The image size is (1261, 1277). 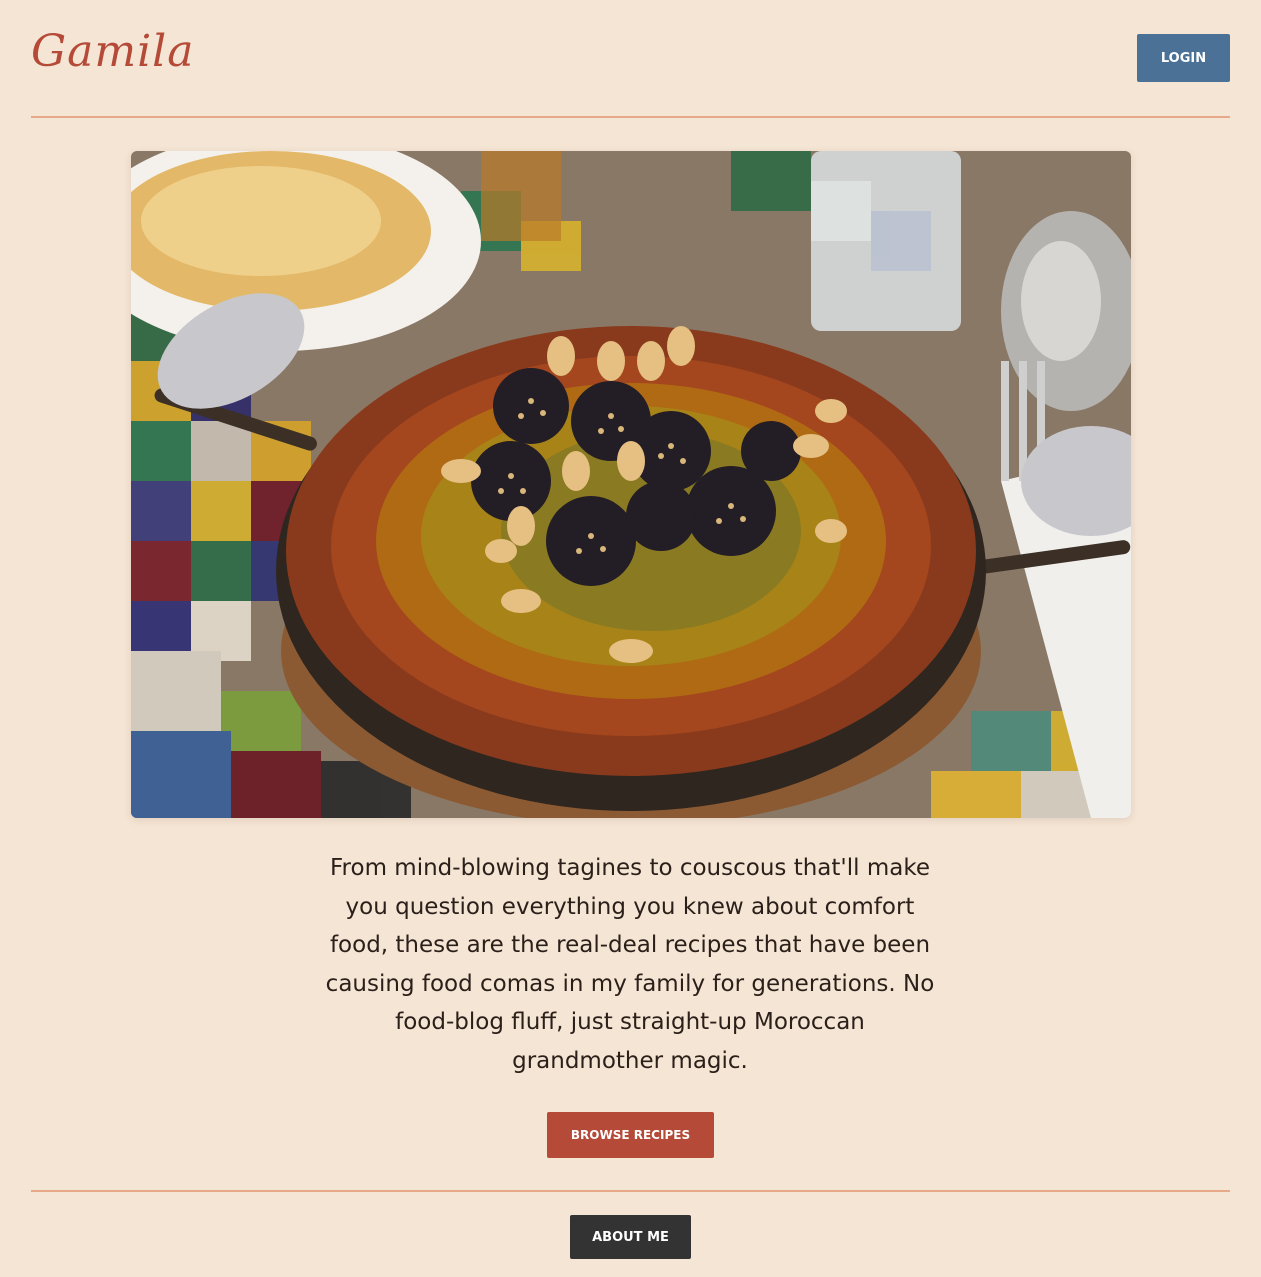 What do you see at coordinates (630, 1135) in the screenshot?
I see `browse-recipes-button: BROWSE RECIPES` at bounding box center [630, 1135].